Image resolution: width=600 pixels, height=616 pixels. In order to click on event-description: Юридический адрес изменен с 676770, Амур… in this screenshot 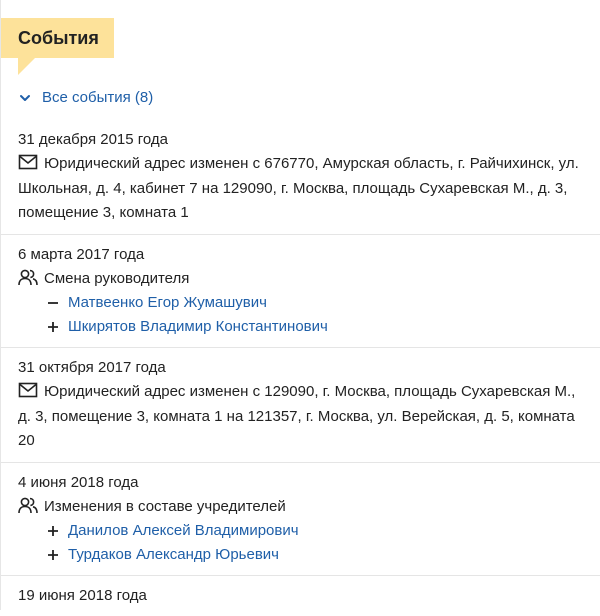, I will do `click(309, 189)`.